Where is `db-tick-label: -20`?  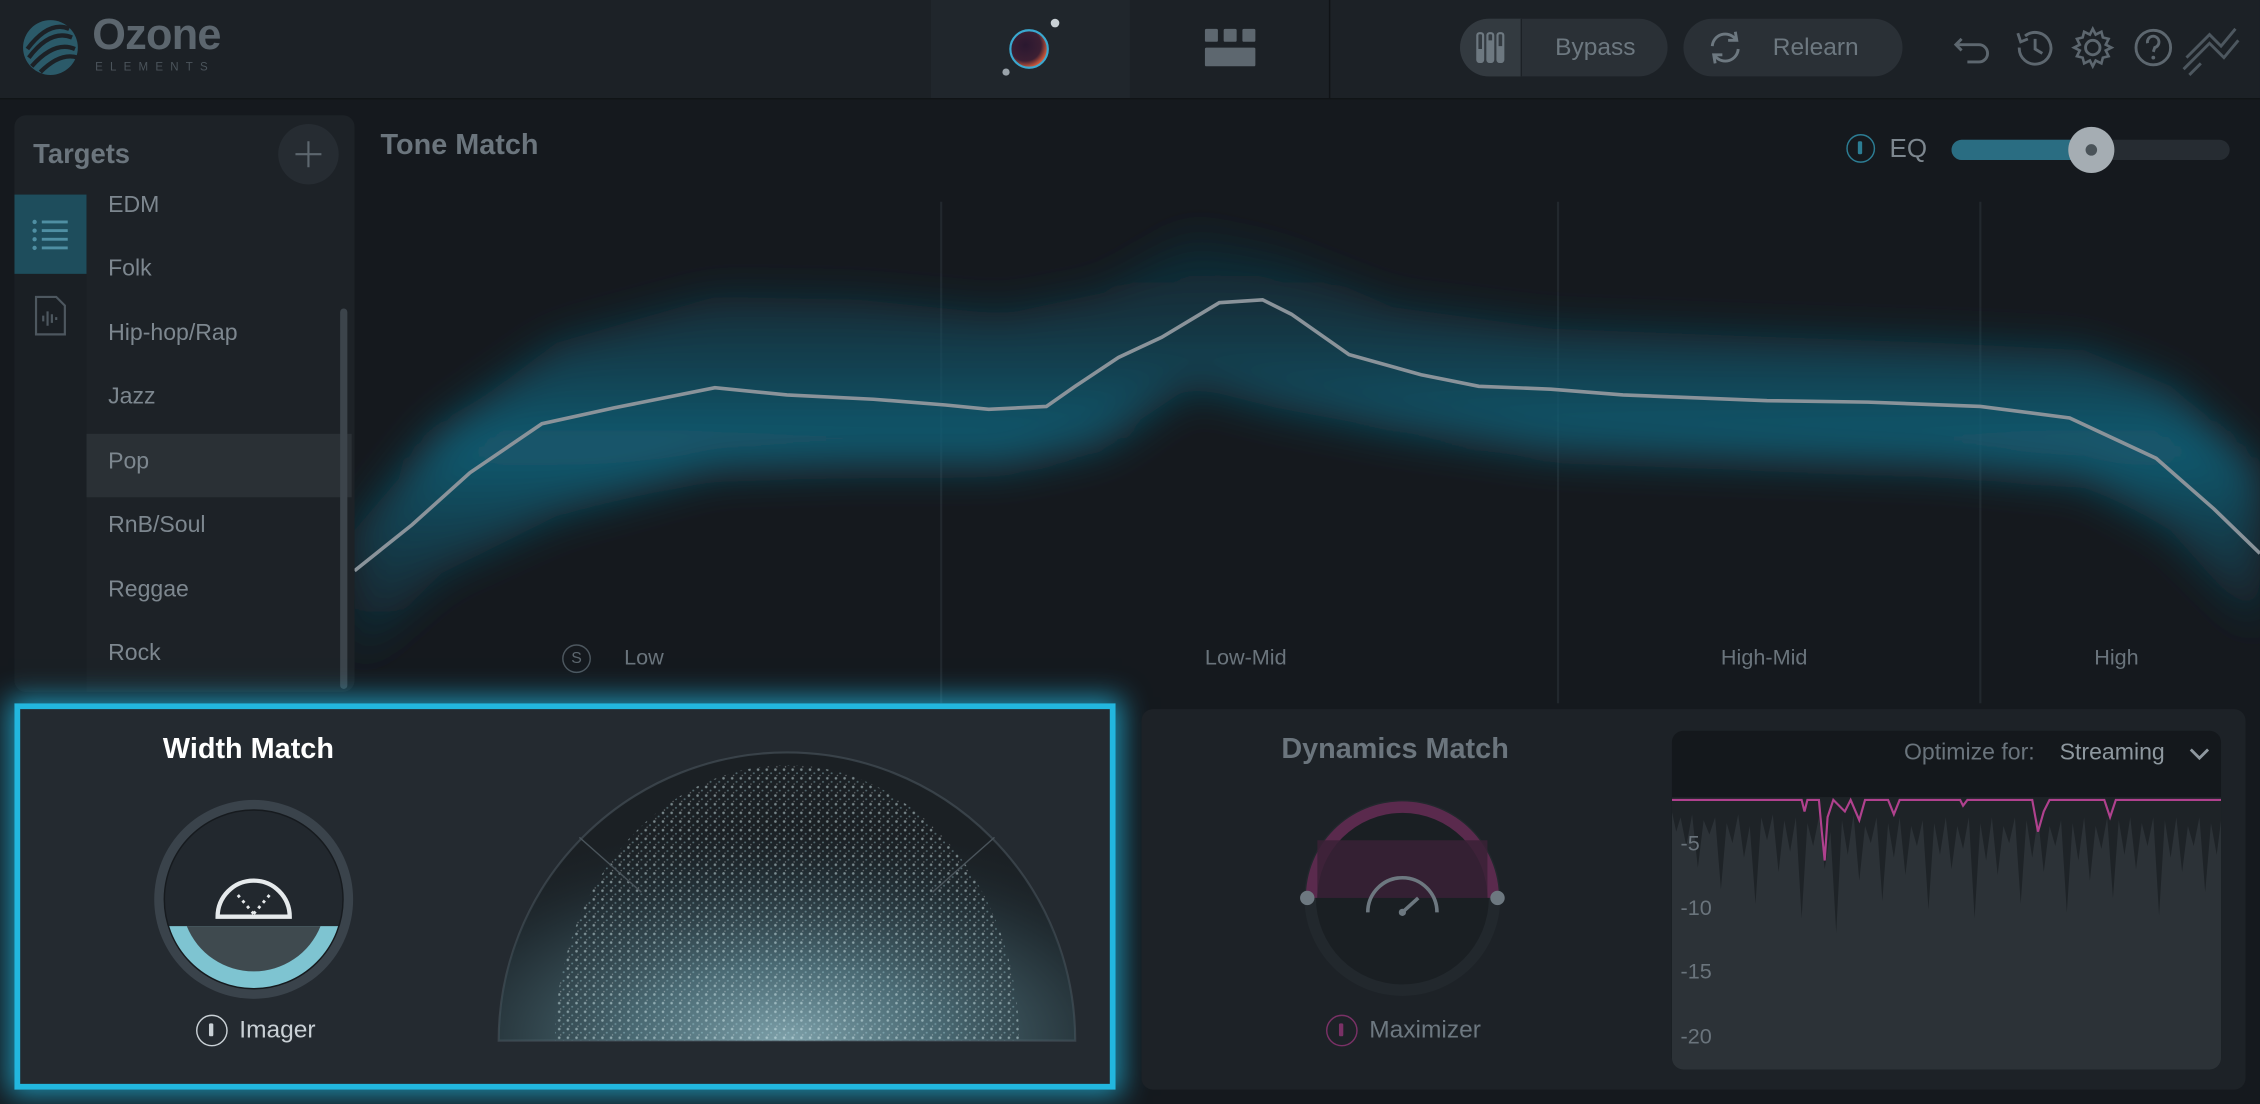 db-tick-label: -20 is located at coordinates (1696, 1037).